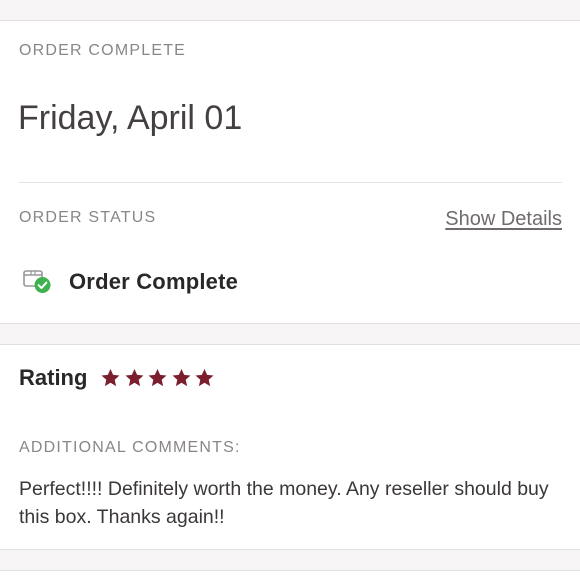 Image resolution: width=580 pixels, height=580 pixels. I want to click on comments-label: ADDITIONAL COMMENTS:, so click(130, 447).